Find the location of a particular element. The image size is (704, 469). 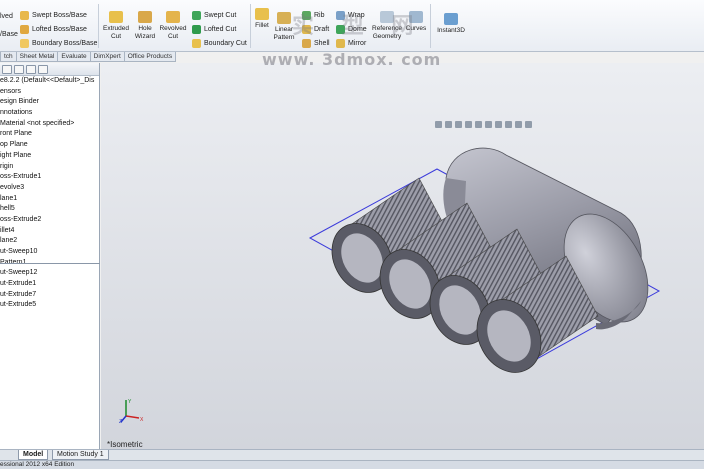

lofted-boss-icon is located at coordinates (24, 29).